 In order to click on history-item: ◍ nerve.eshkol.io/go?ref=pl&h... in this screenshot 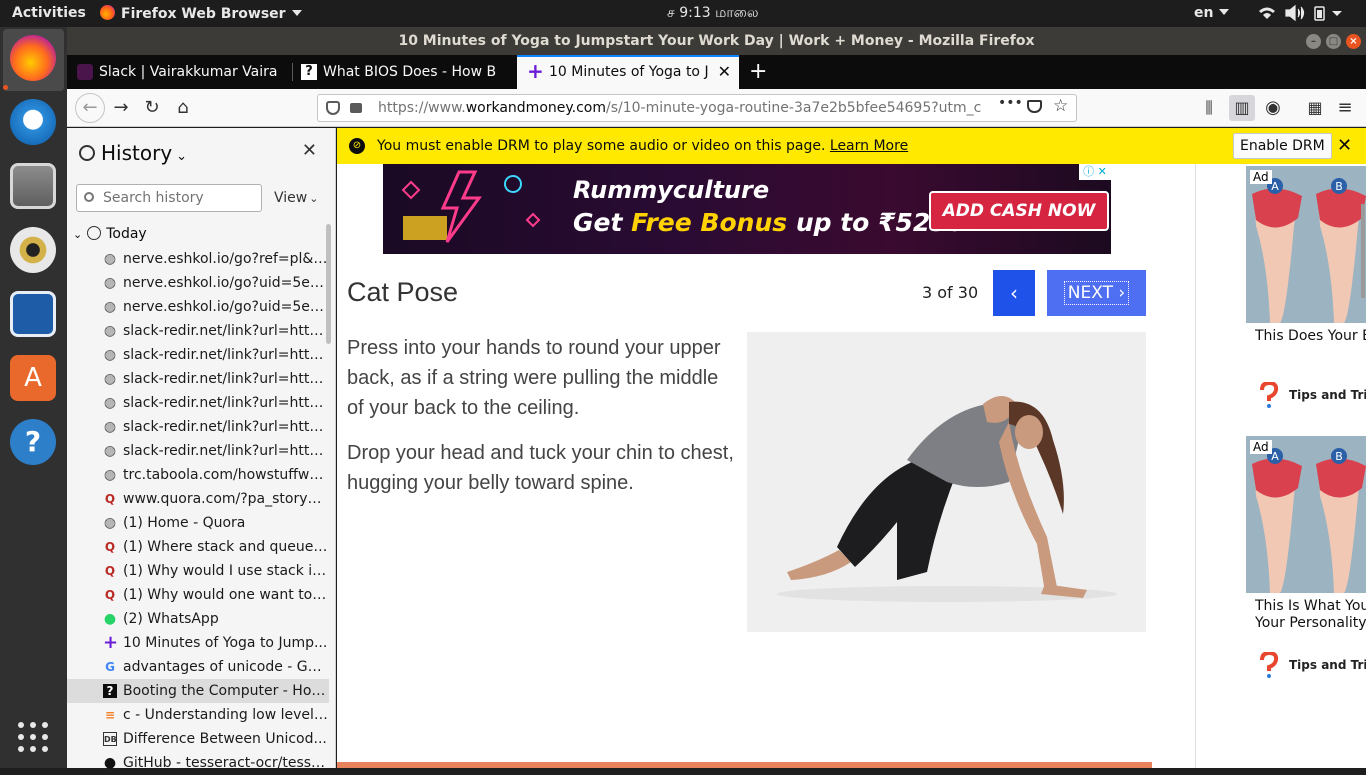, I will do `click(198, 259)`.